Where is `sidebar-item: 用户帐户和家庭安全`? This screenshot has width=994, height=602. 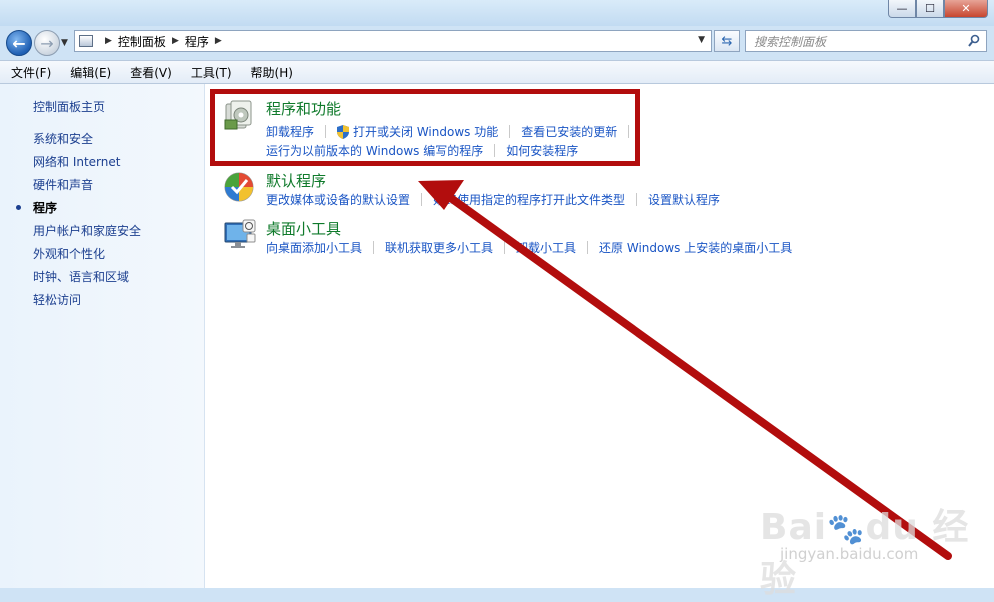
sidebar-item: 用户帐户和家庭安全 is located at coordinates (87, 234).